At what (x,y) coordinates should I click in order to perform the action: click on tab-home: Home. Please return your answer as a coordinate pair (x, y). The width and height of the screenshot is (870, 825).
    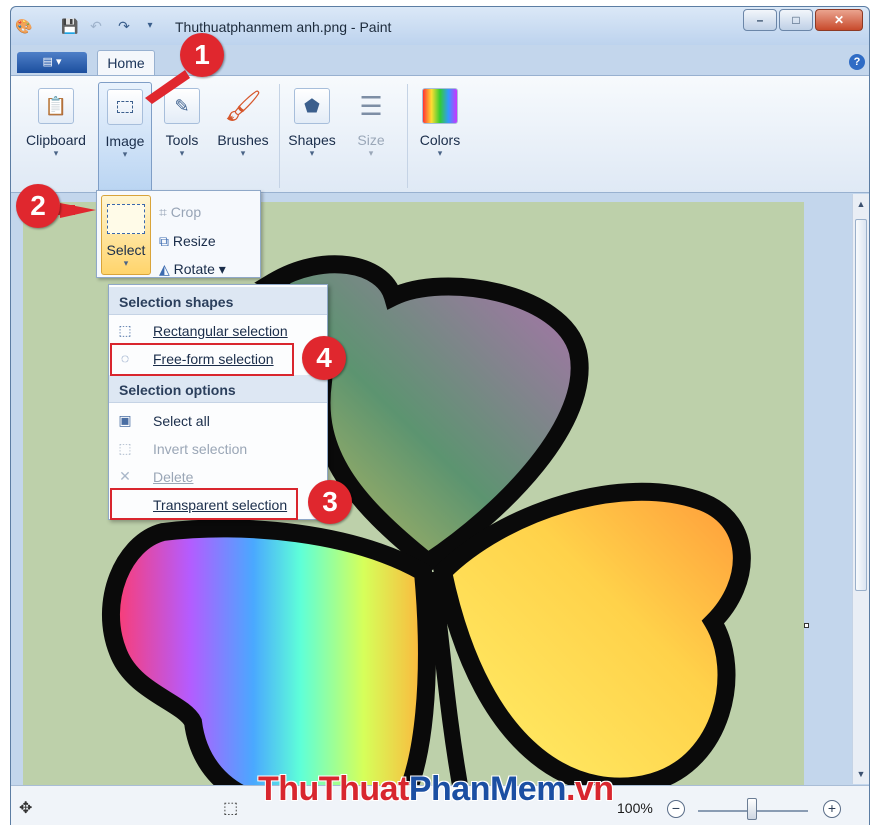
    Looking at the image, I should click on (126, 63).